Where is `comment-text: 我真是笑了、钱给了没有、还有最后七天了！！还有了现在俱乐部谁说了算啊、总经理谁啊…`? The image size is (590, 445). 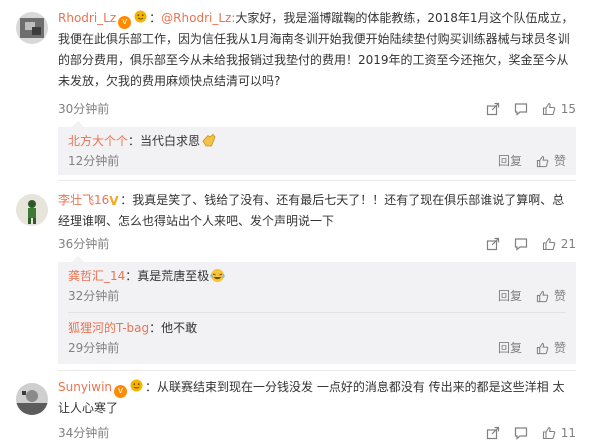 comment-text: 我真是笑了、钱给了没有、还有最后七天了！！还有了现在俱乐部谁说了算啊、总经理谁啊… is located at coordinates (311, 210).